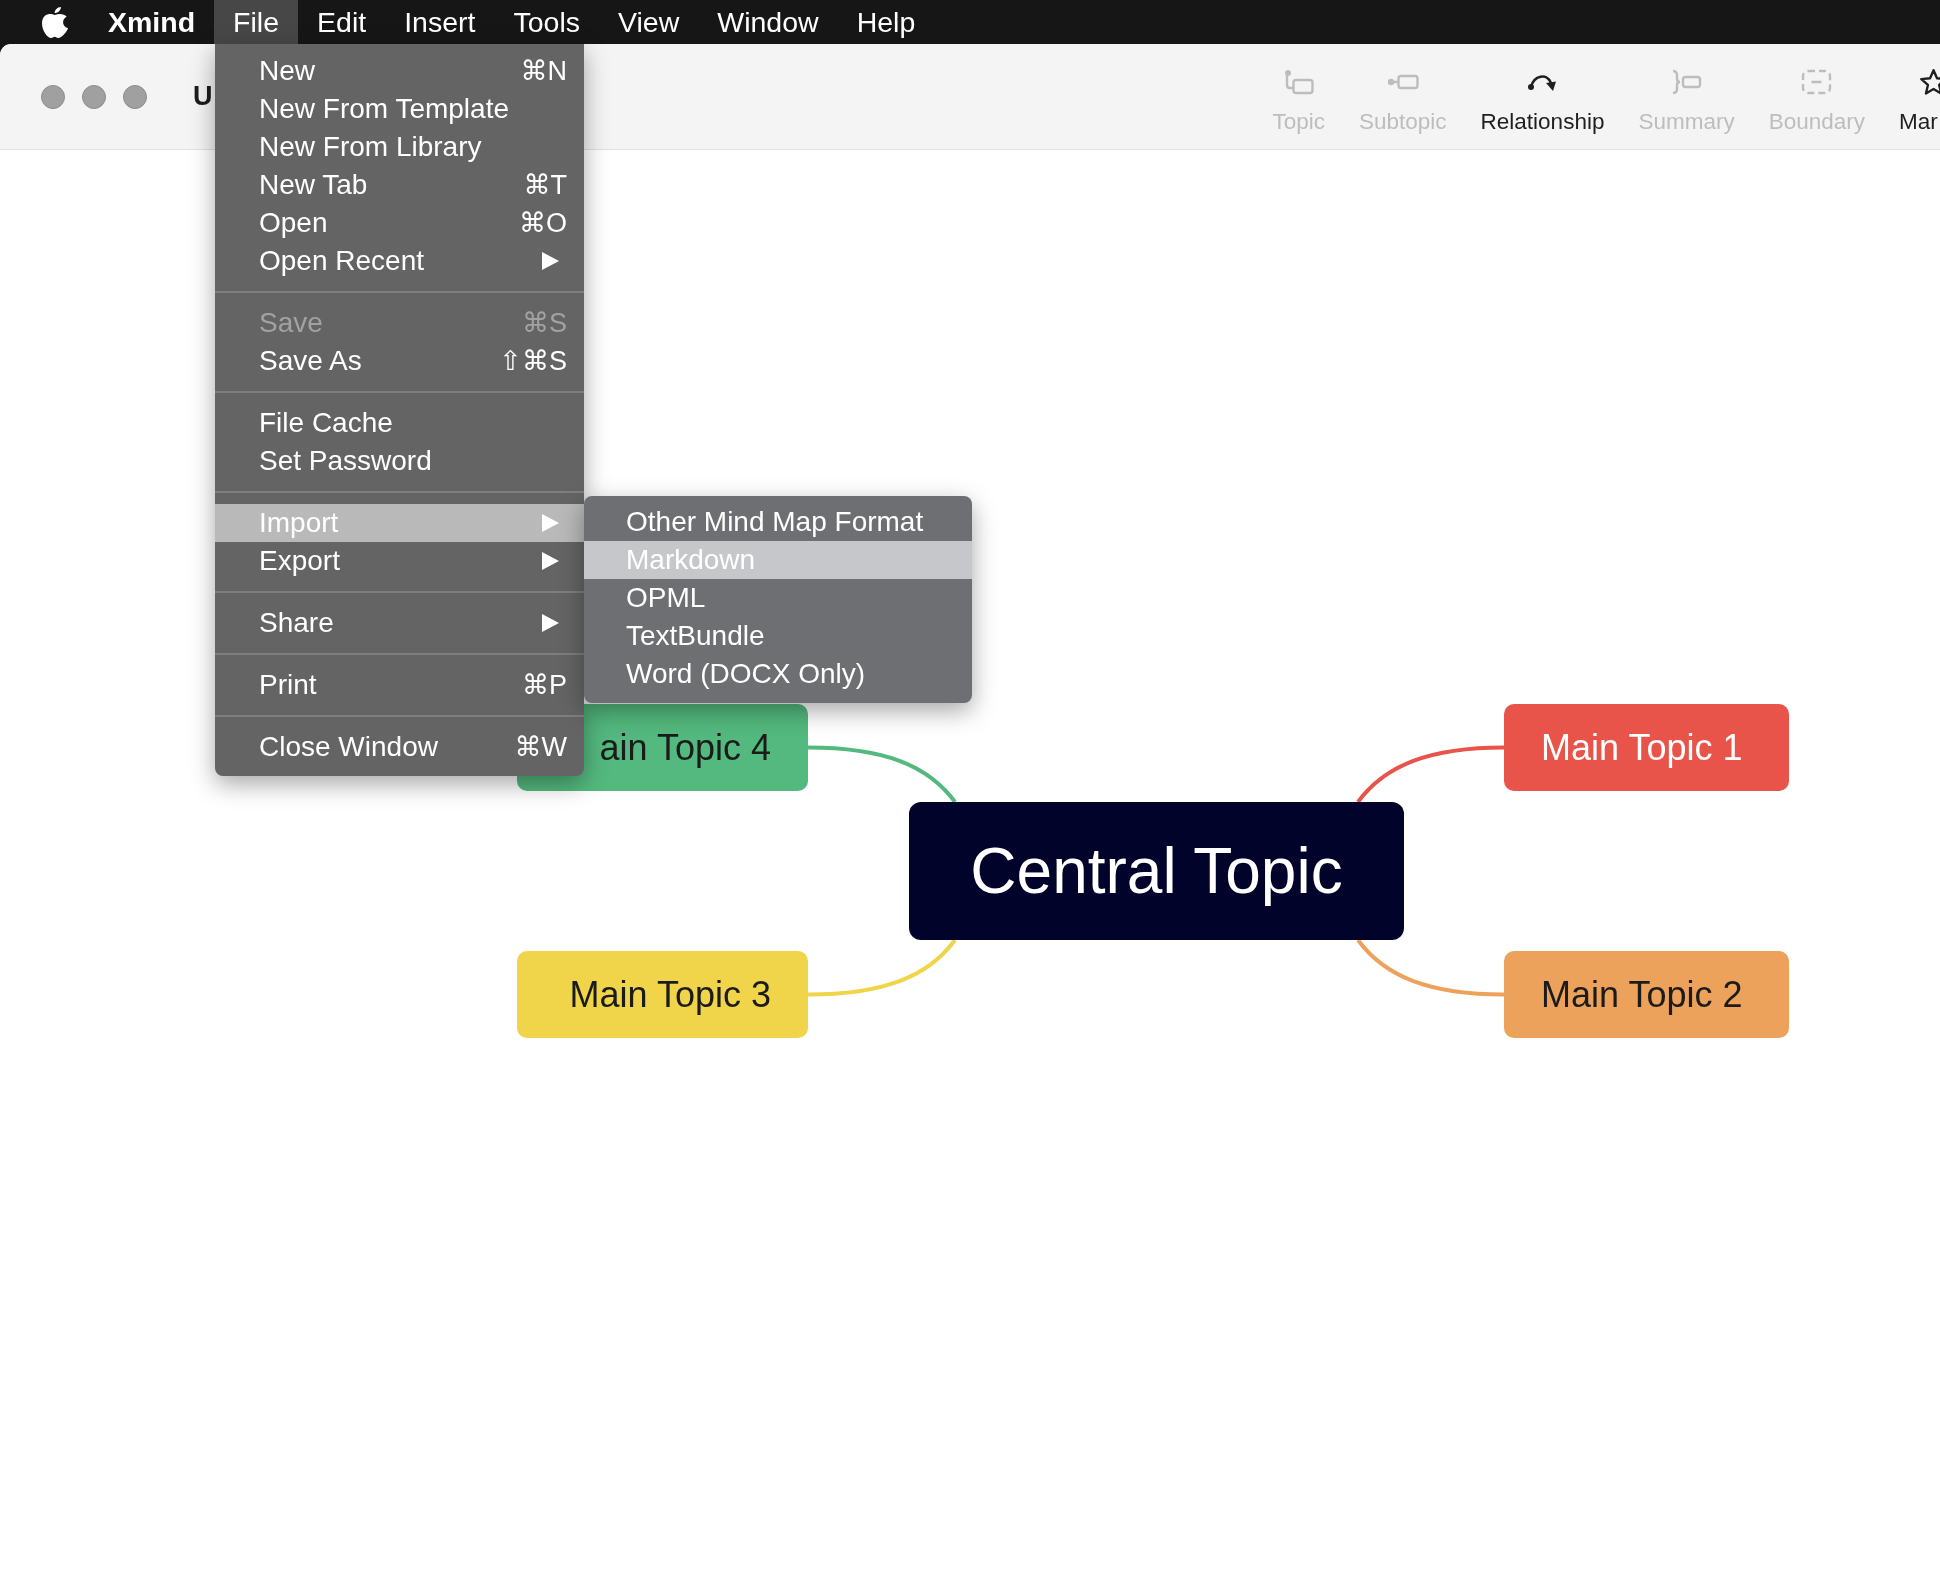 The width and height of the screenshot is (1940, 1582). What do you see at coordinates (399, 685) in the screenshot?
I see `menu-item: Print ⌘P` at bounding box center [399, 685].